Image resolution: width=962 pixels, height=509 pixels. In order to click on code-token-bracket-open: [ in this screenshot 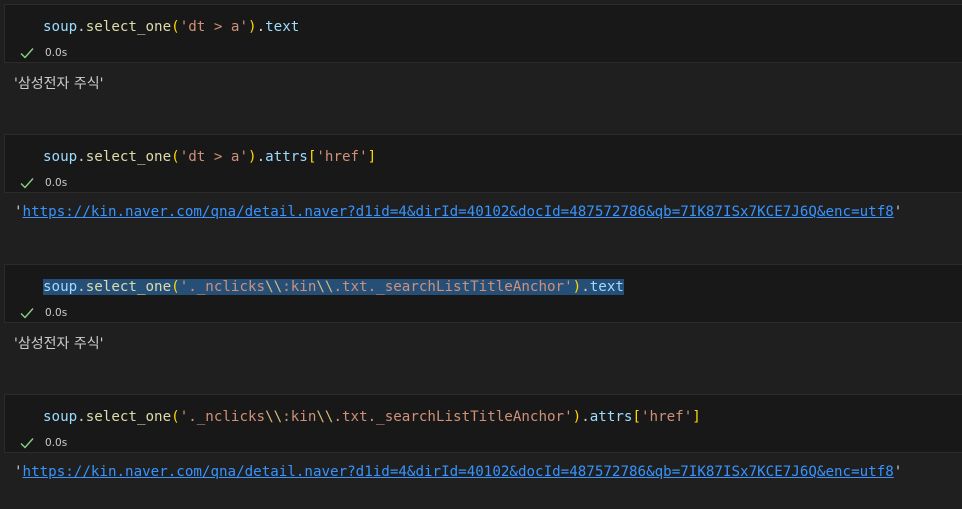, I will do `click(636, 417)`.